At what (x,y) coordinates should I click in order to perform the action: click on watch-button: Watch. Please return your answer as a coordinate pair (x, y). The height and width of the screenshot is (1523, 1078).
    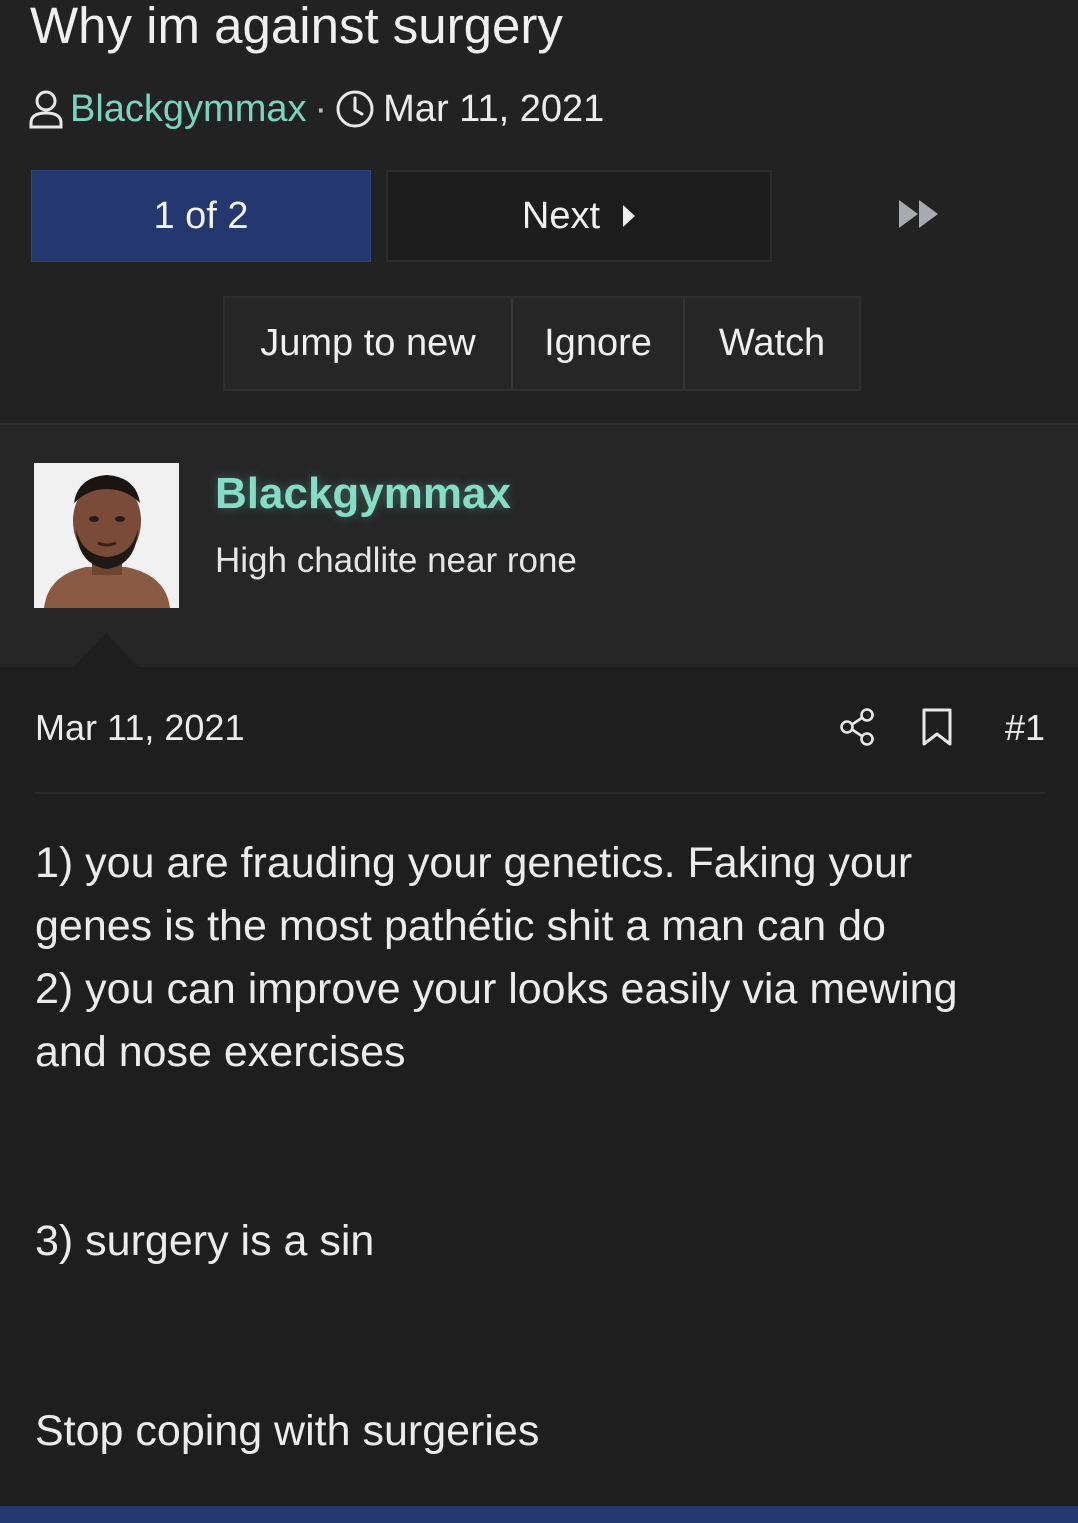
    Looking at the image, I should click on (772, 343).